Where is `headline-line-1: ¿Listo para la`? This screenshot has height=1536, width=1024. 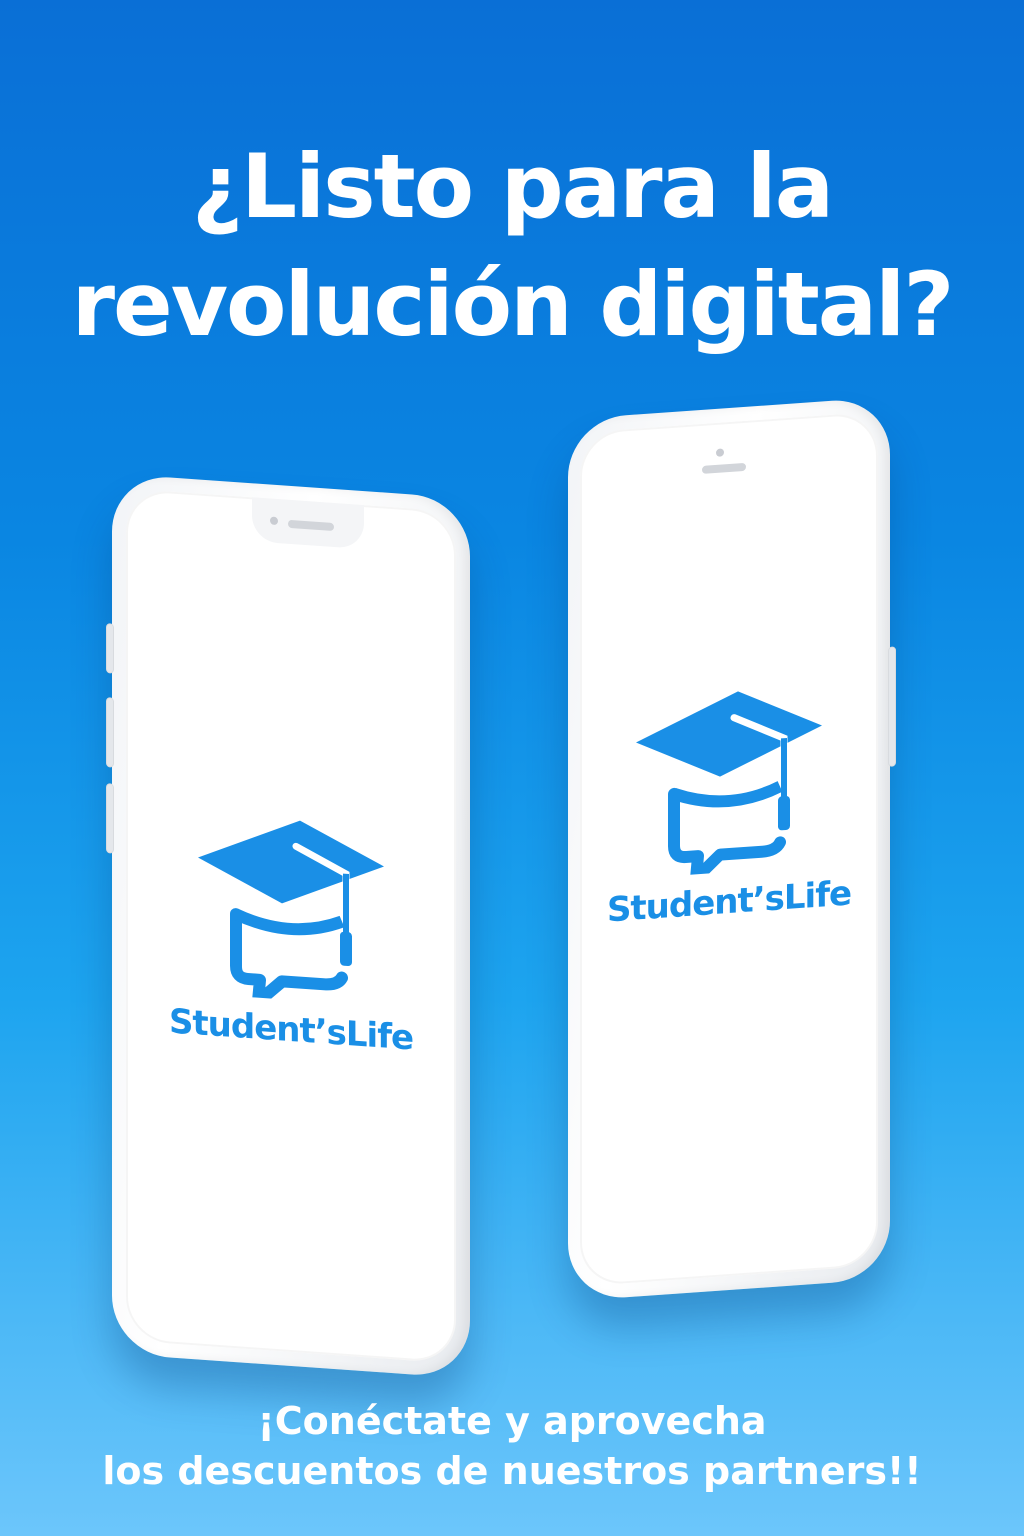 headline-line-1: ¿Listo para la is located at coordinates (512, 186).